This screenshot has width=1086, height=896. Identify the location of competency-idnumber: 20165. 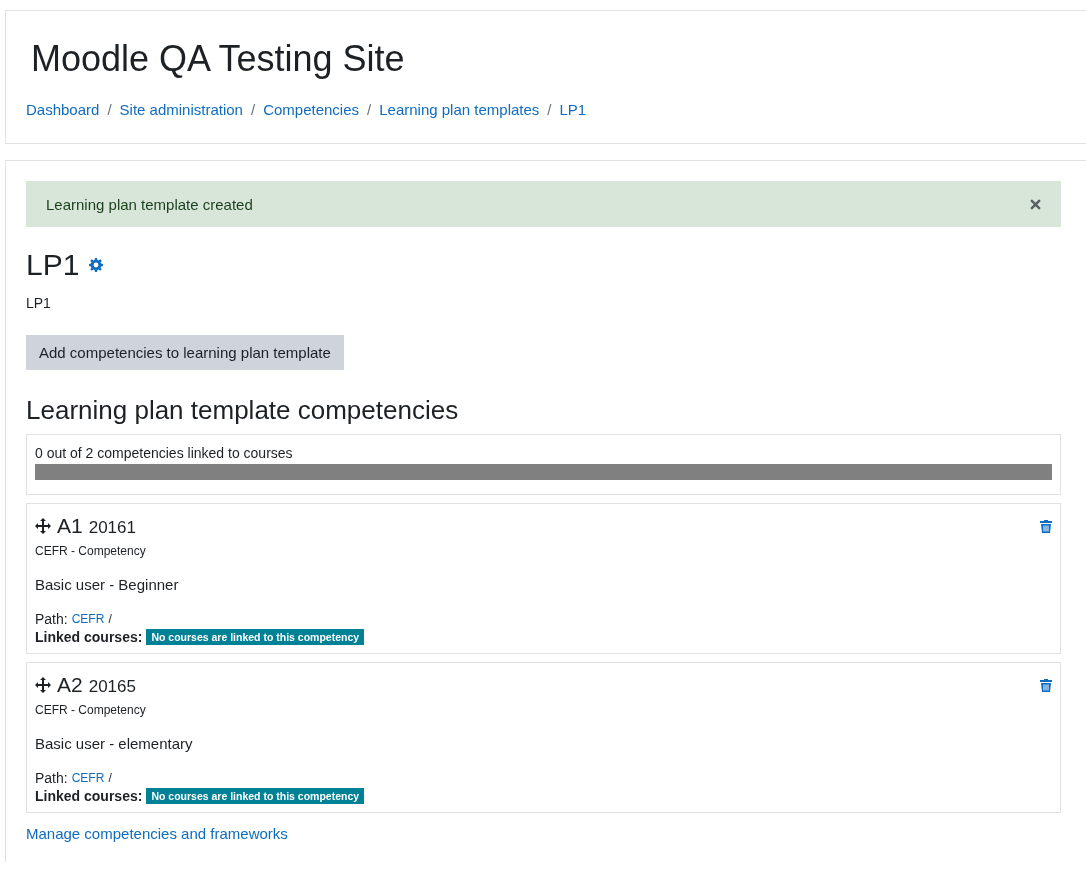
(112, 687).